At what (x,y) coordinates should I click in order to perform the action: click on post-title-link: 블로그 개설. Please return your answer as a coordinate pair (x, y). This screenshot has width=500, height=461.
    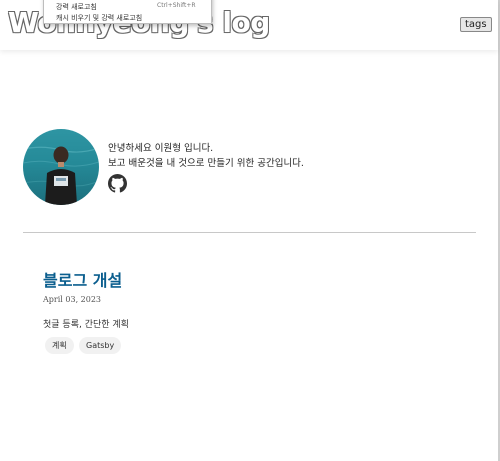
    Looking at the image, I should click on (82, 279).